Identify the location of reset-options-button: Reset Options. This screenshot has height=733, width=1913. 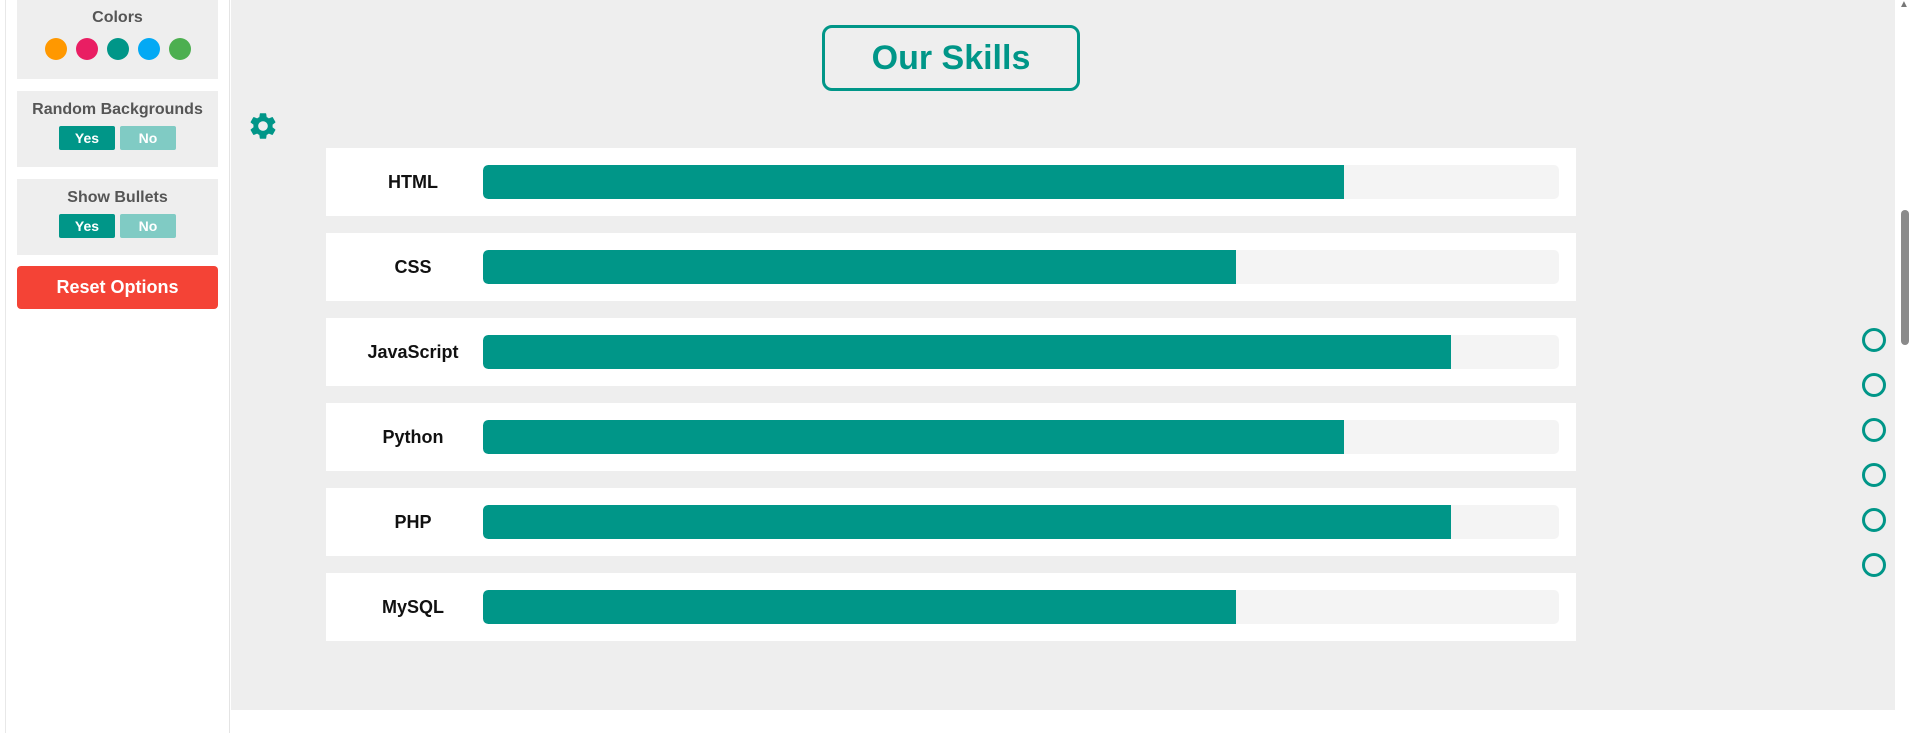
(117, 287).